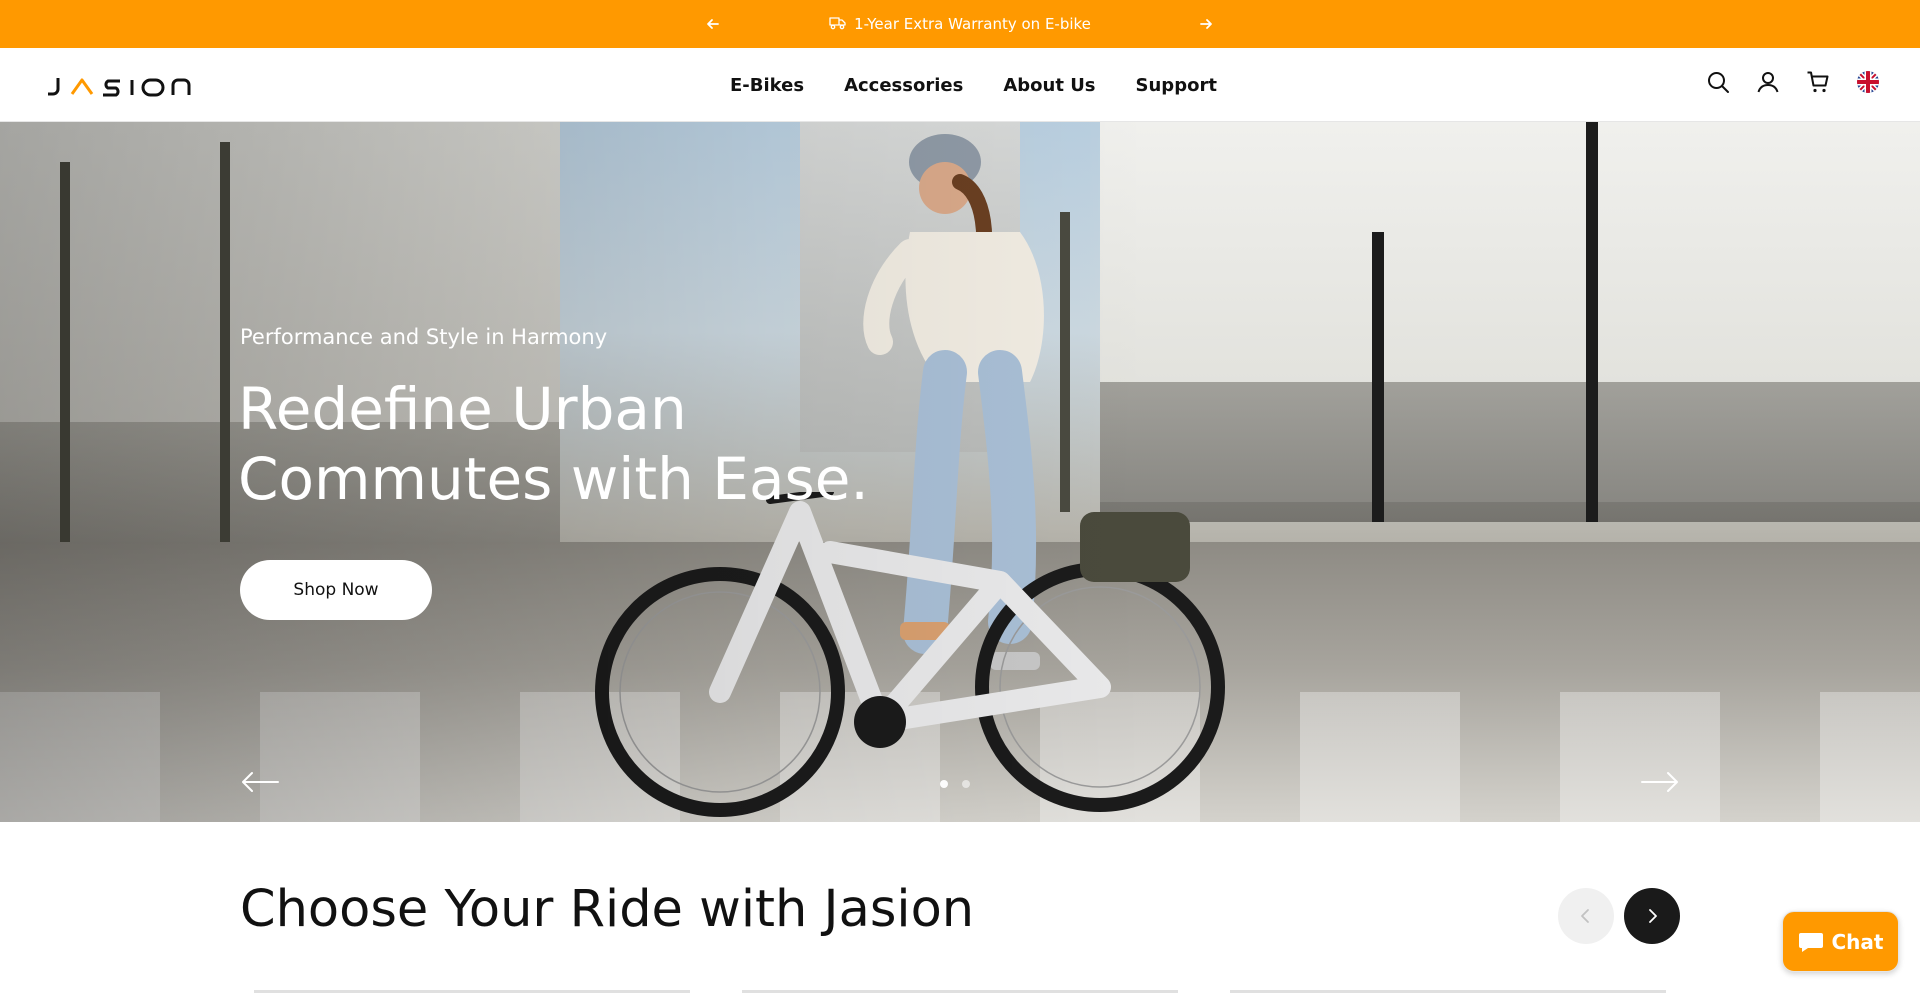 This screenshot has width=1920, height=993. Describe the element at coordinates (1718, 82) in the screenshot. I see `search-icon` at that location.